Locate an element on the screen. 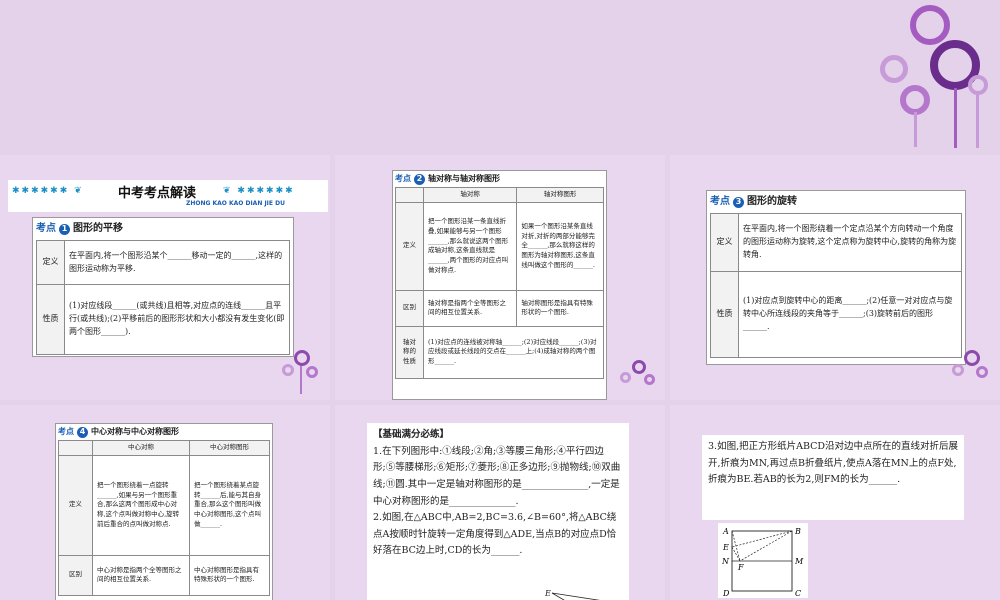  point-title: 中心对称与中心对称图形 is located at coordinates (135, 431).